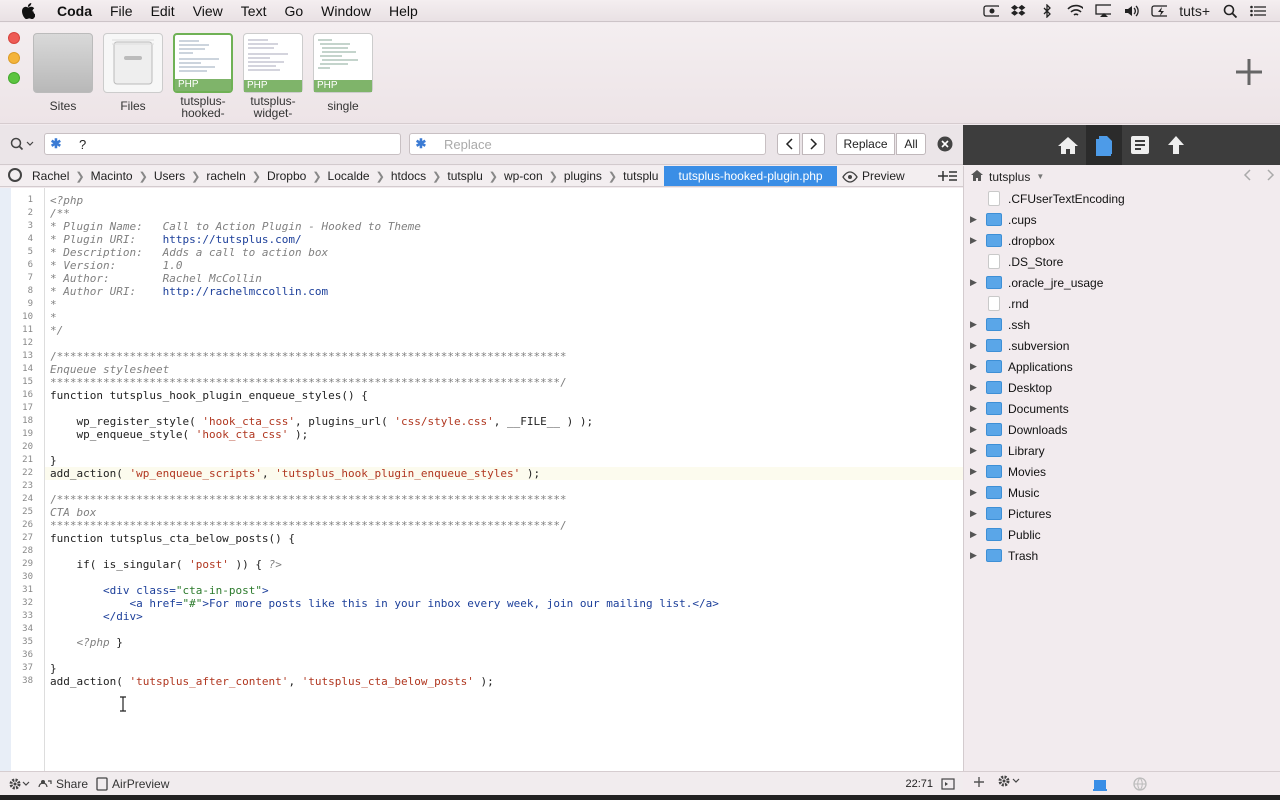  I want to click on spotlight-icon, so click(1230, 11).